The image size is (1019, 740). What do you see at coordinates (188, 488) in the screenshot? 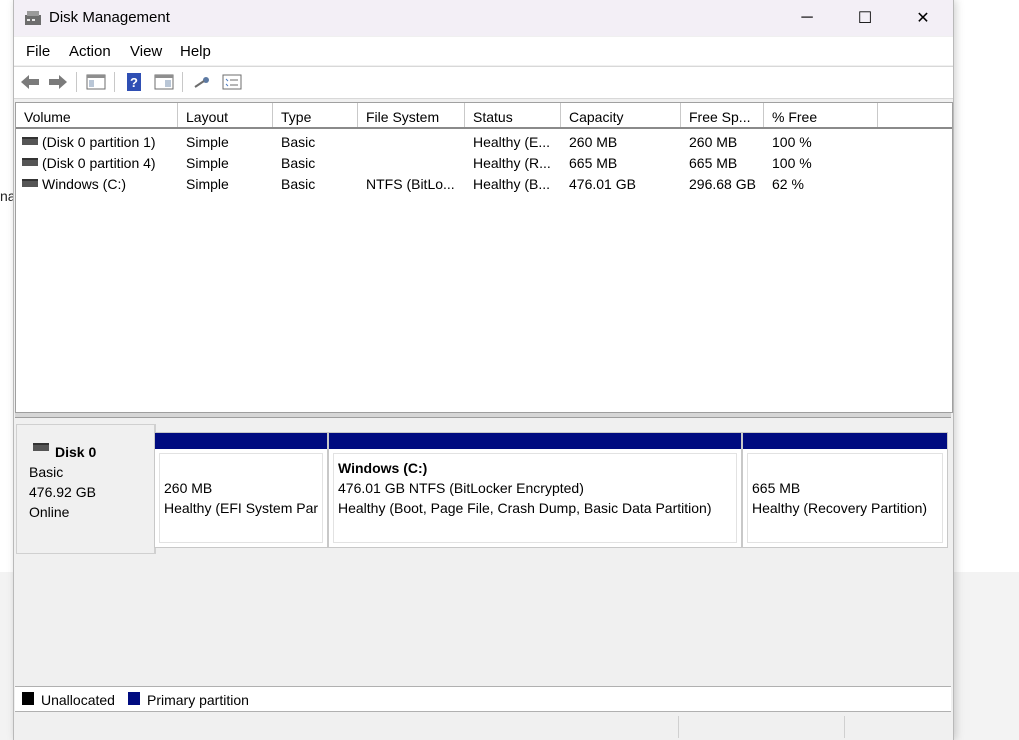
I see `partition-size: 260 MB` at bounding box center [188, 488].